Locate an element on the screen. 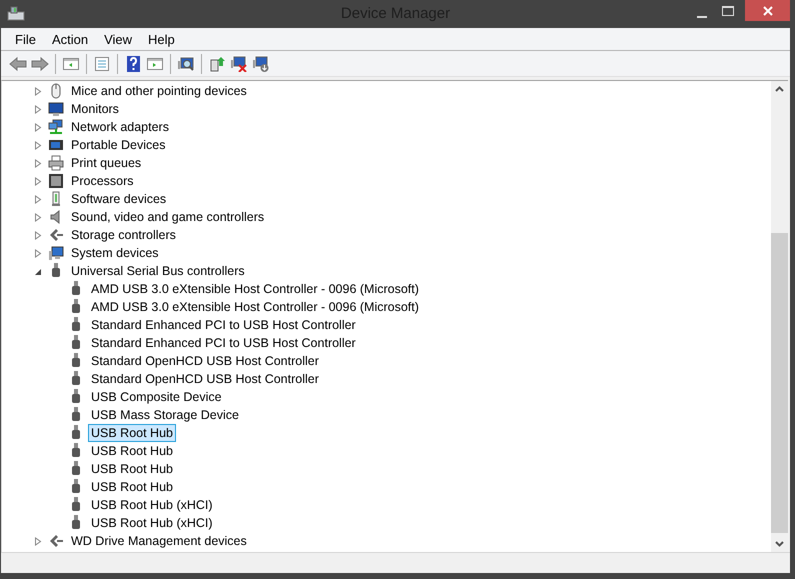 The width and height of the screenshot is (795, 579). category-label: Monitors is located at coordinates (95, 109).